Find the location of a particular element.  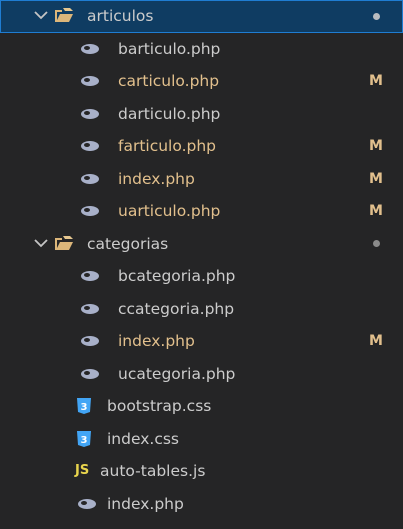

file-row: index.php is located at coordinates (201, 504).